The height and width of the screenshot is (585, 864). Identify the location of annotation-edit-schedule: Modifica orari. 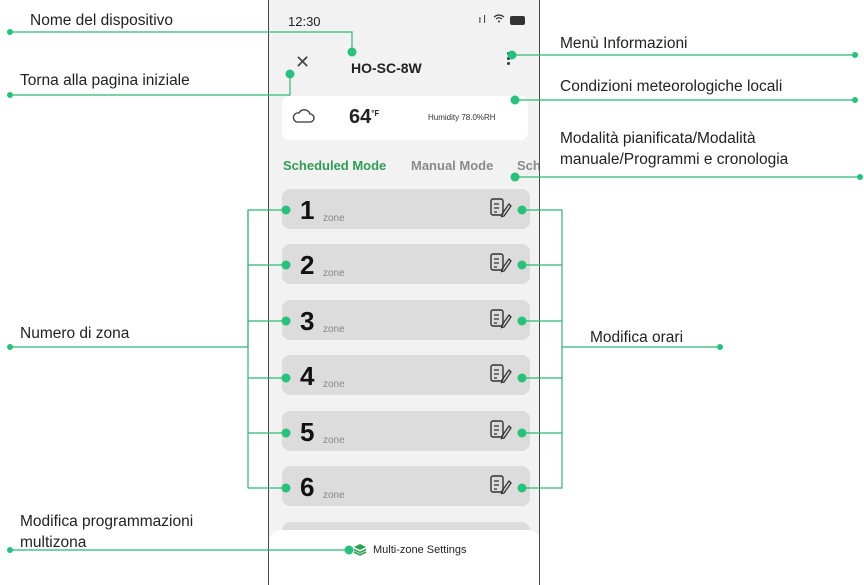
(637, 337).